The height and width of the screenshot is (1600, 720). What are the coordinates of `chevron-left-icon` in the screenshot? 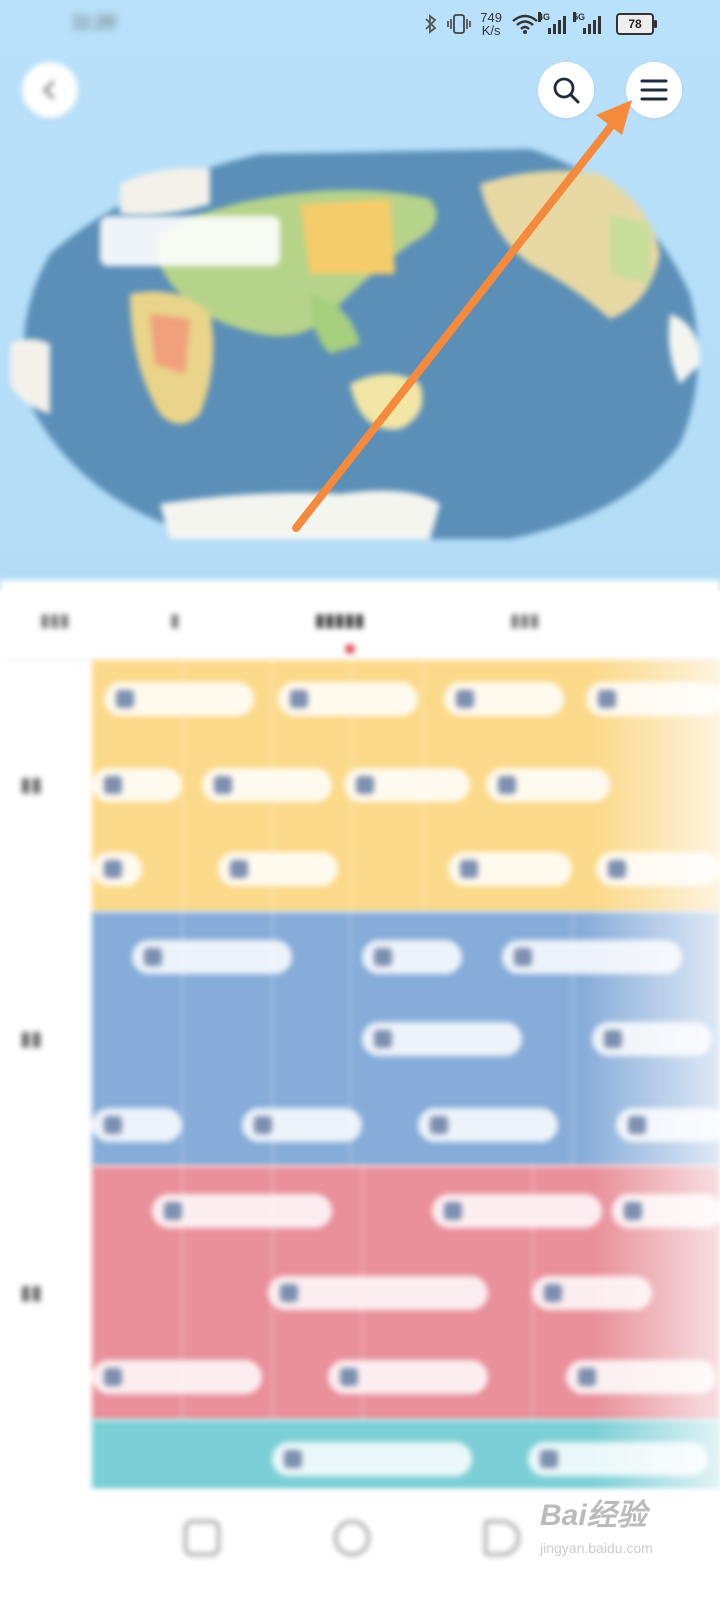 It's located at (49, 90).